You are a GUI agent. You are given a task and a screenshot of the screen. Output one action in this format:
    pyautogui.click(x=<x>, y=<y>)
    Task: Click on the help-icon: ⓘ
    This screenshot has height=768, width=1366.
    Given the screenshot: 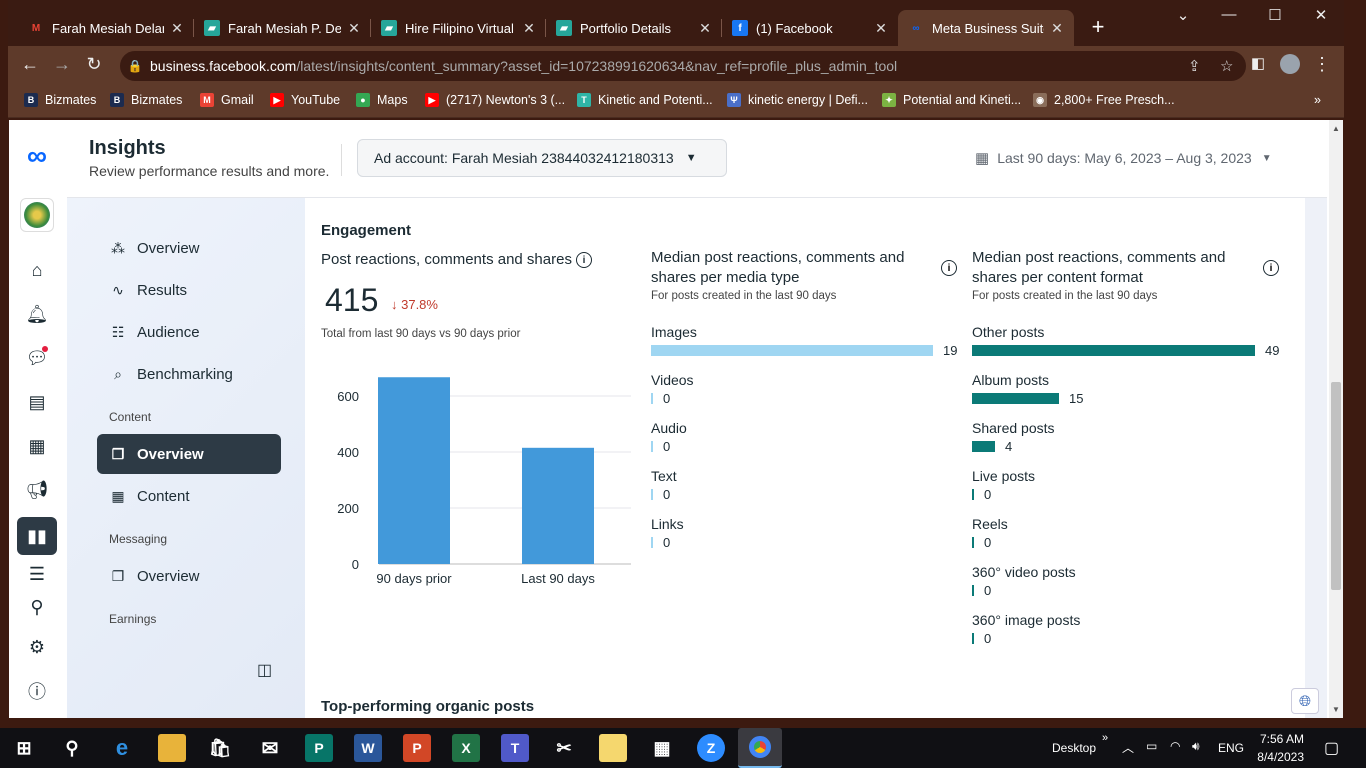 What is the action you would take?
    pyautogui.click(x=37, y=691)
    